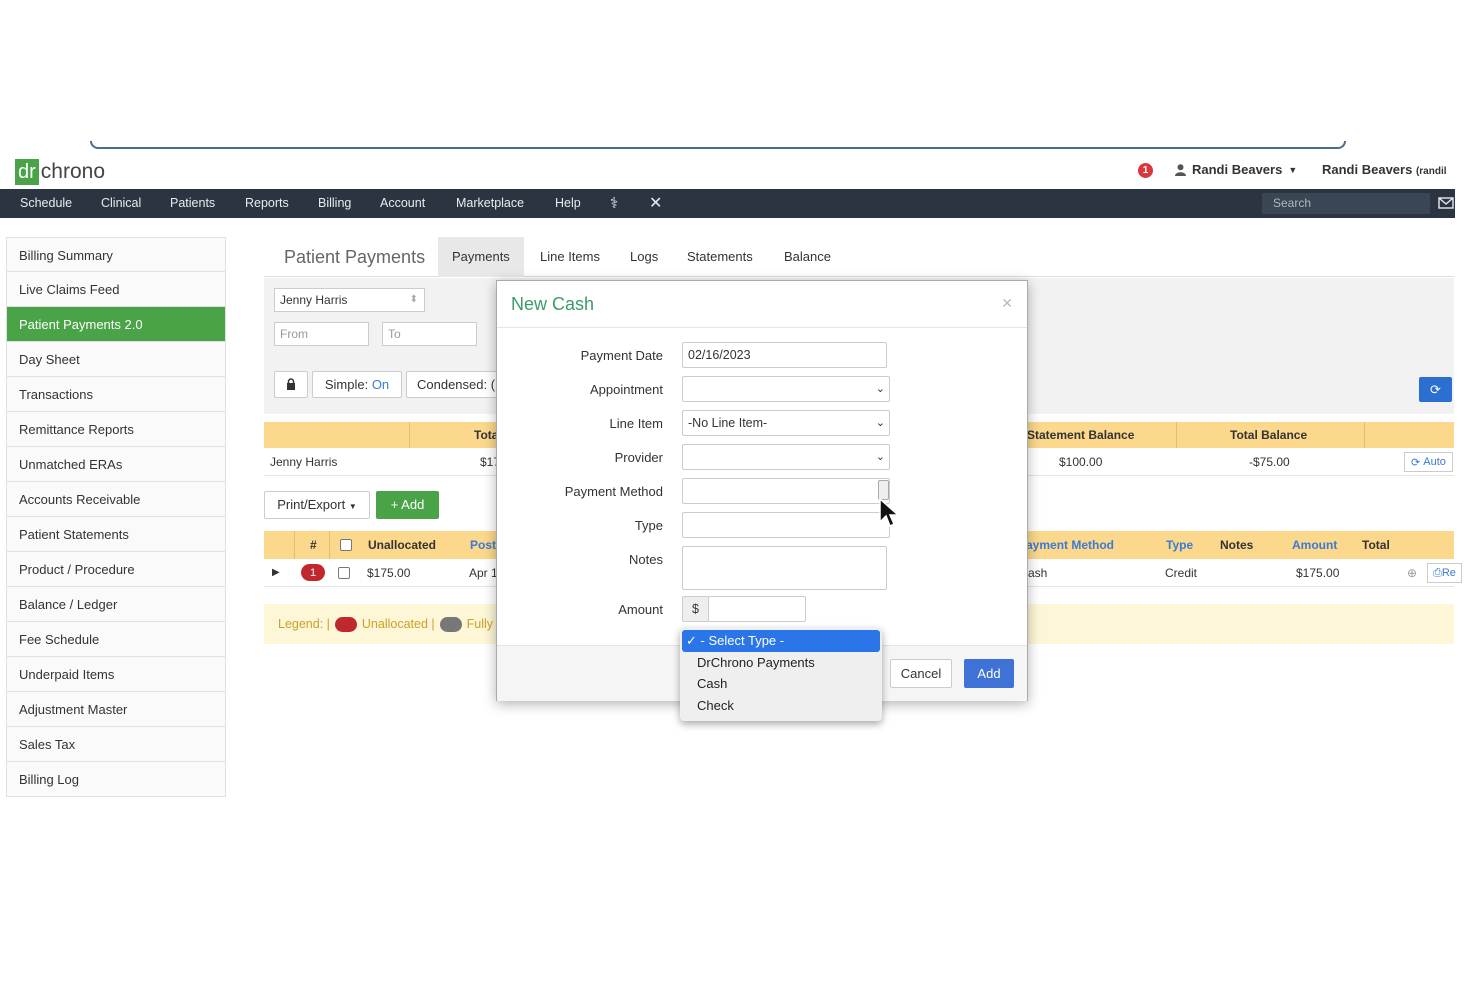  I want to click on sidebar-item-transactions: Transactions, so click(116, 394).